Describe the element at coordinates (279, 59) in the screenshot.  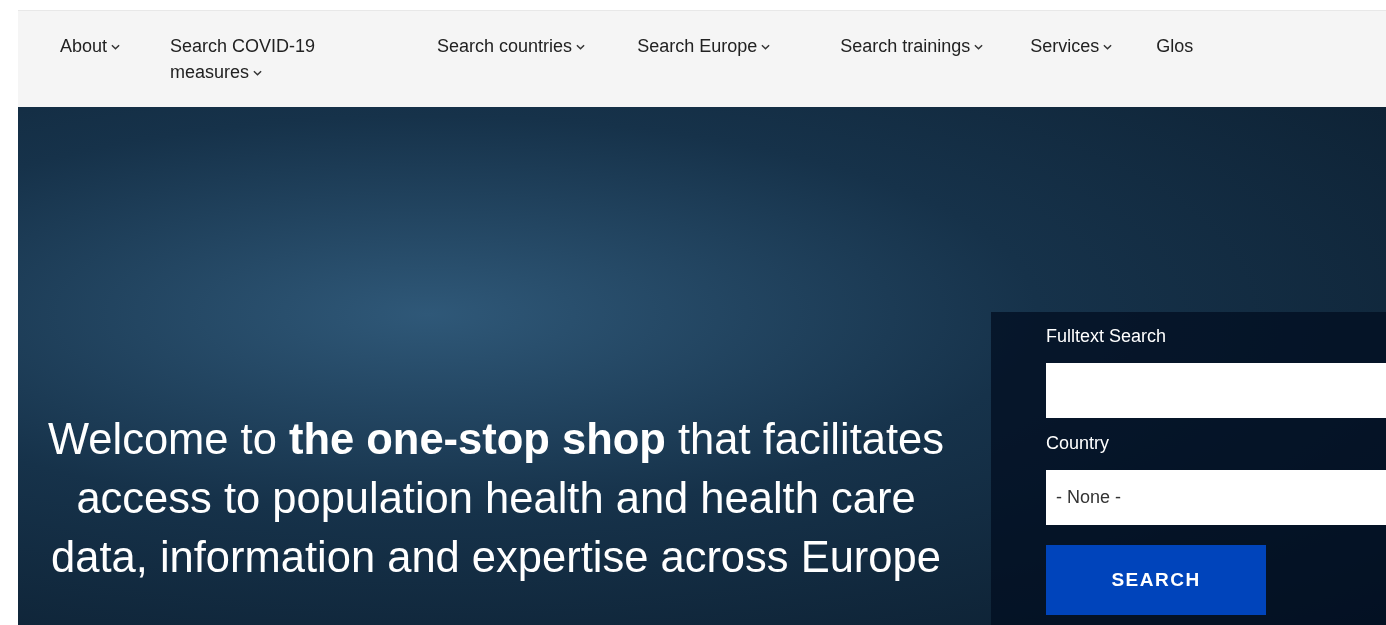
I see `nav-link: Search COVID-19 measures` at that location.